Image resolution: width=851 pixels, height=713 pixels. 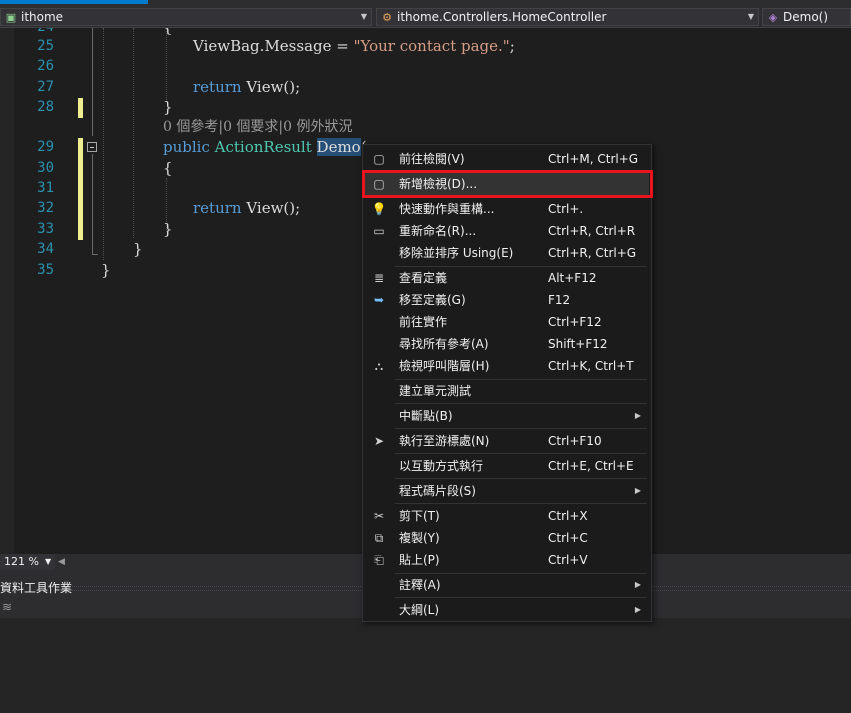 I want to click on class-dropdown: ⚙ ithome.Controllers.HomeController ▼, so click(x=567, y=17).